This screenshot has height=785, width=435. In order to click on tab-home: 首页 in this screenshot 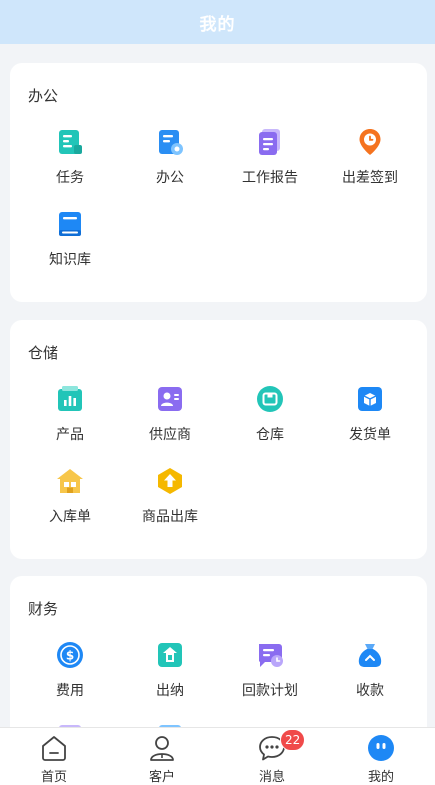, I will do `click(54, 756)`.